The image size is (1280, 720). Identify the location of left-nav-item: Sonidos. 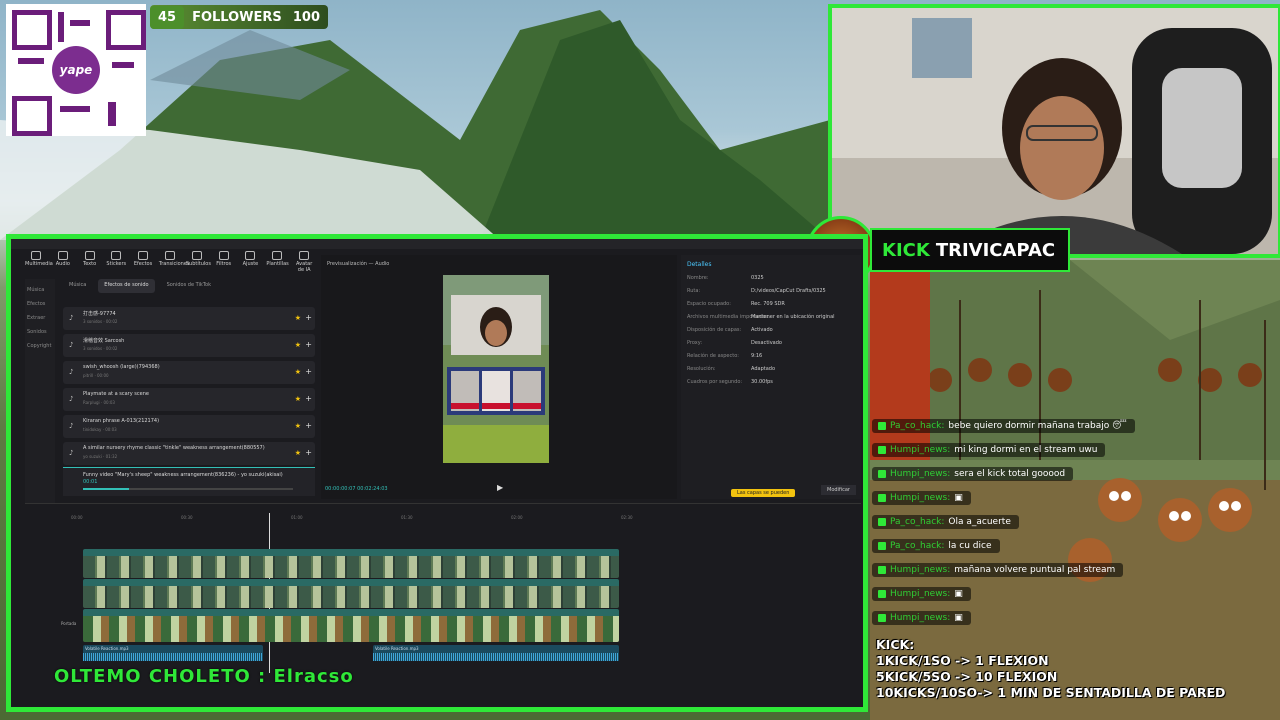
(40, 332).